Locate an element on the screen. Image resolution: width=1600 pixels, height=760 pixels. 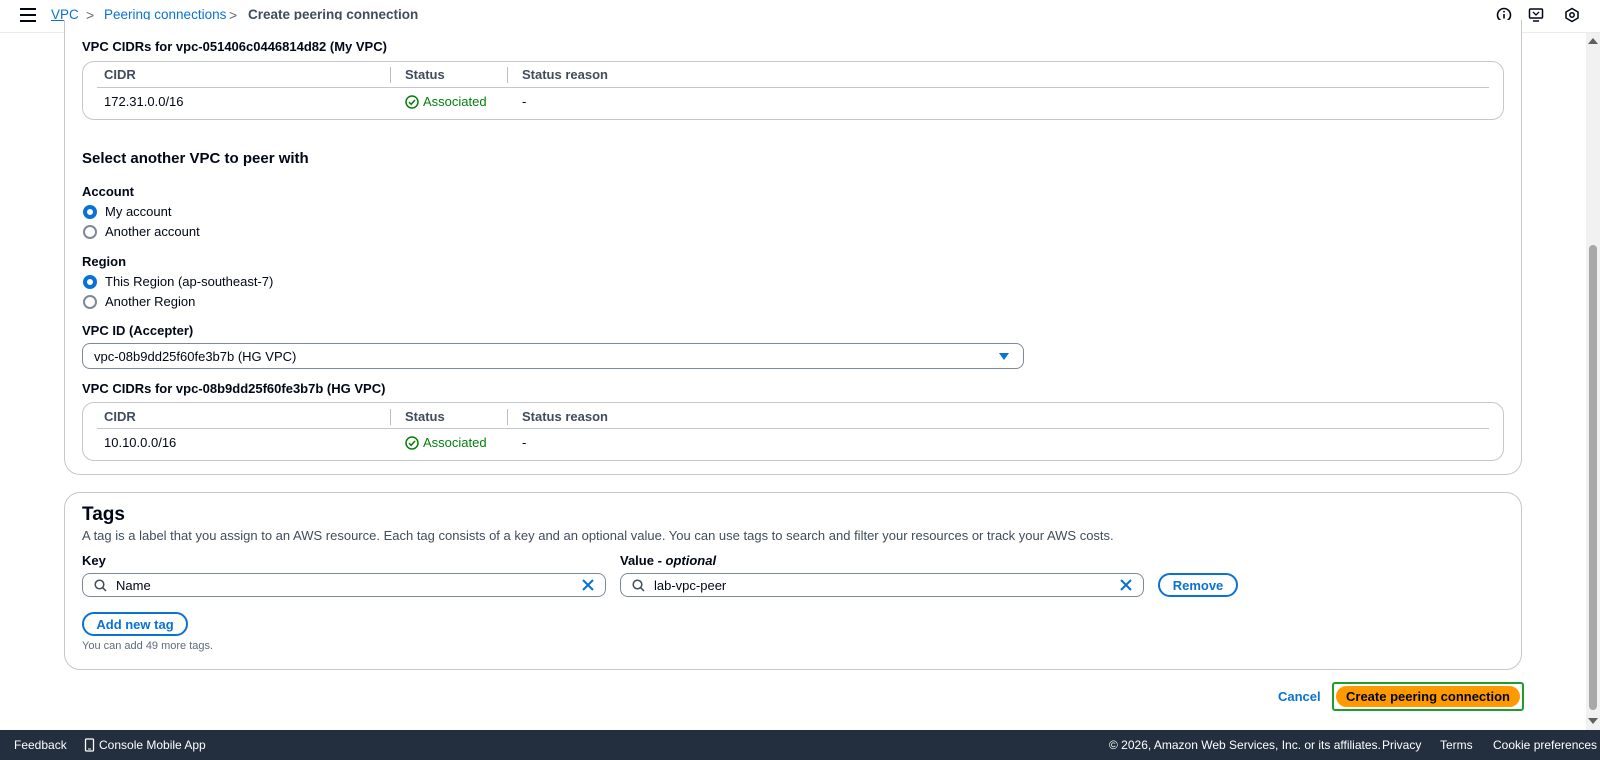
scrollbar-thumb is located at coordinates (1593, 477).